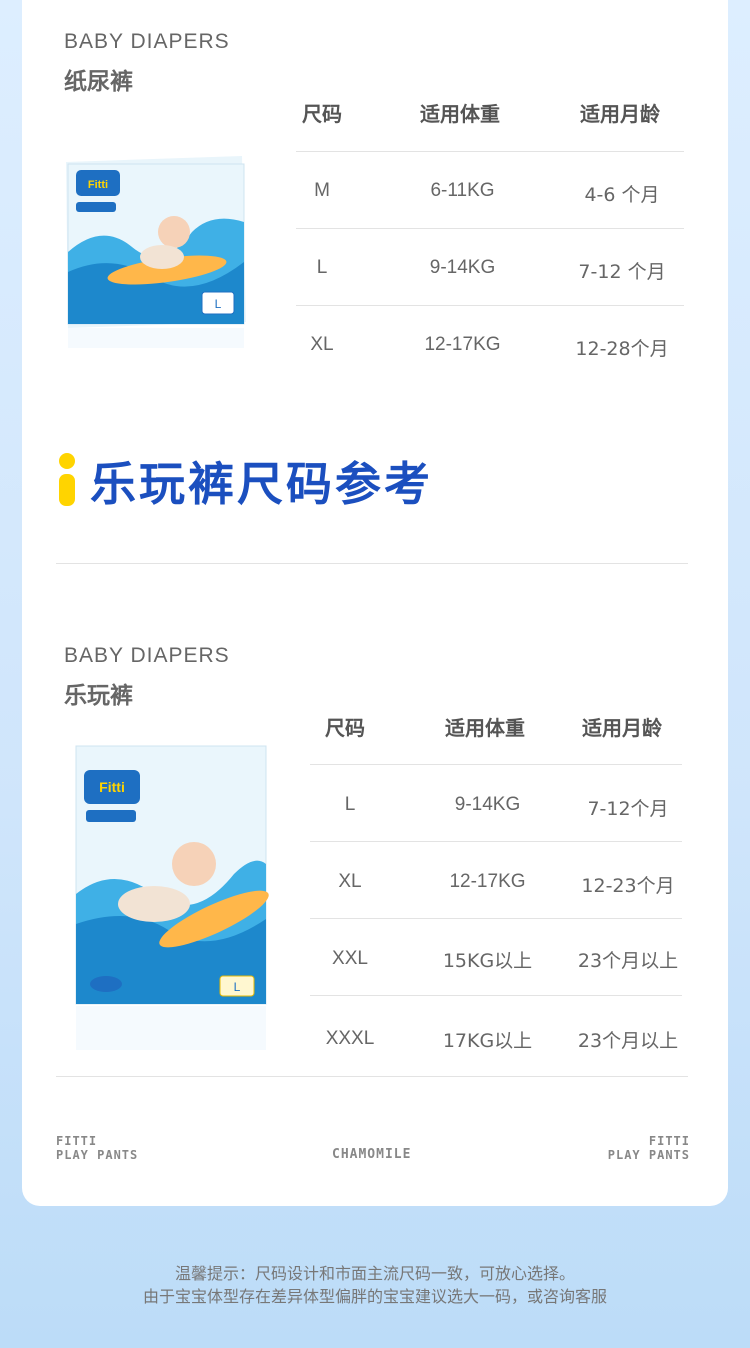 Image resolution: width=750 pixels, height=1348 pixels. I want to click on play-pants-product-image: Fitti L, so click(172, 897).